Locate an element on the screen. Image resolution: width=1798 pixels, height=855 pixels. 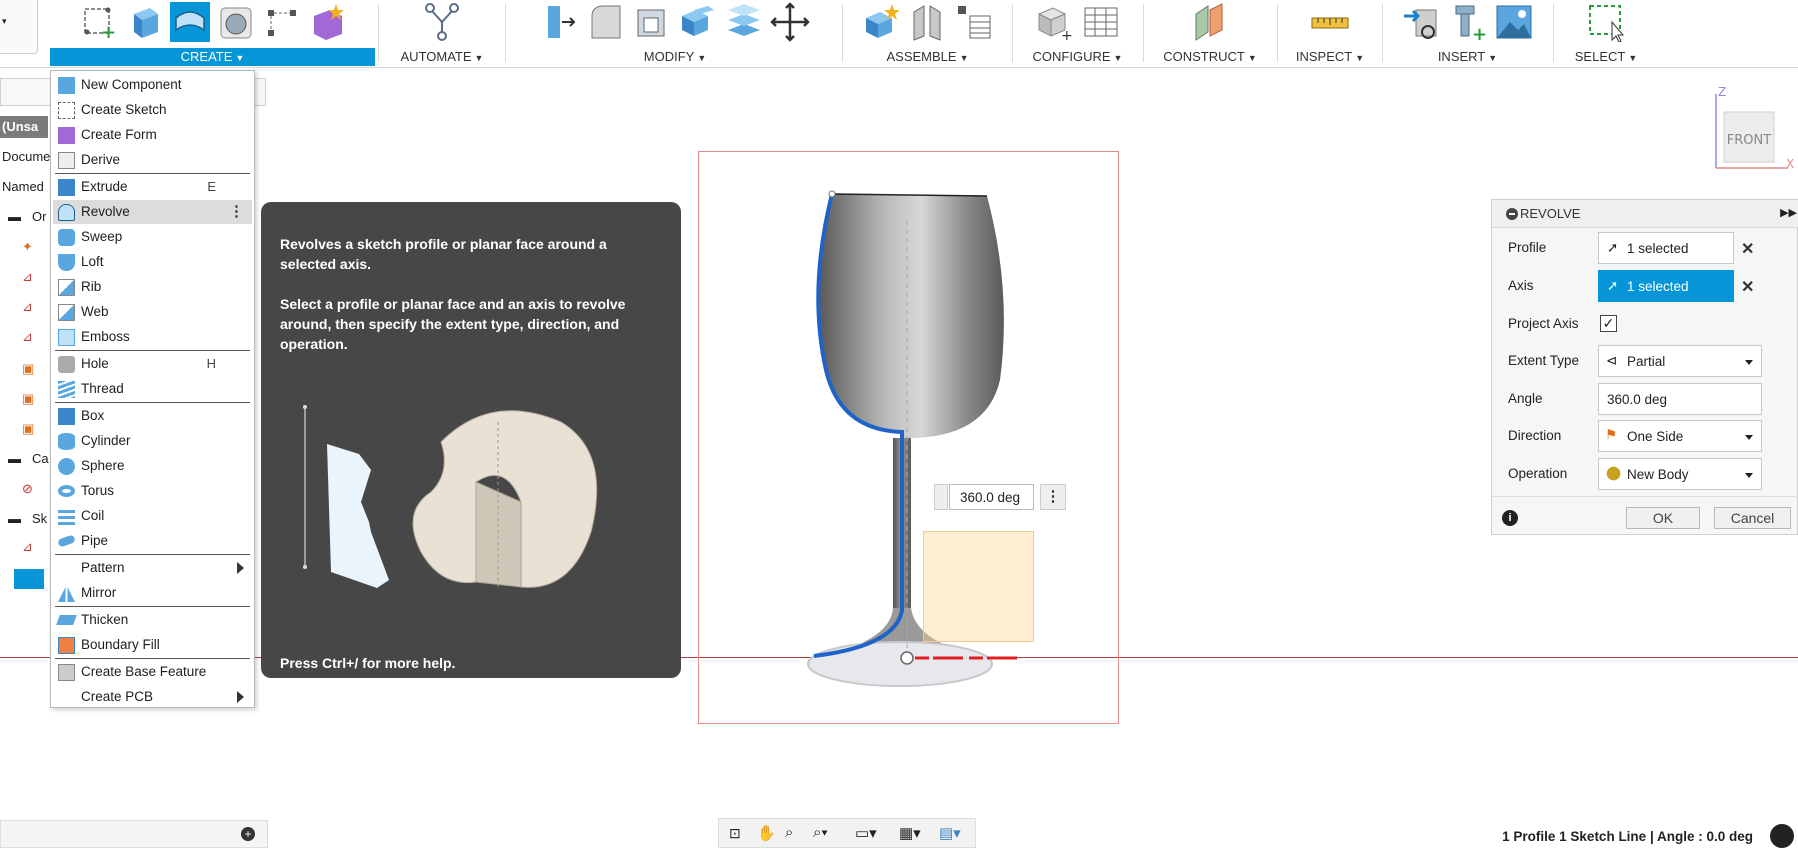
combine-icon is located at coordinates (698, 22).